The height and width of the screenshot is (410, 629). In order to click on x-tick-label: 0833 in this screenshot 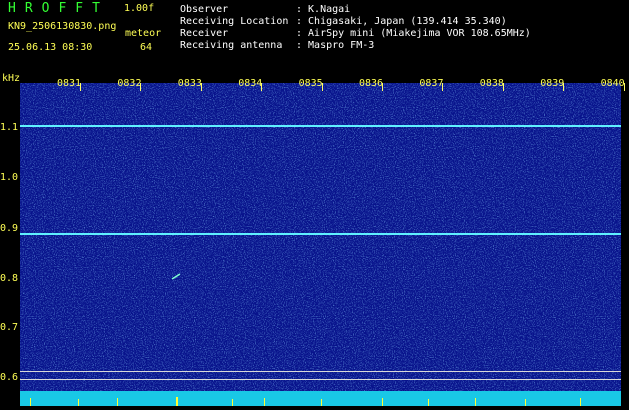, I will do `click(189, 83)`.